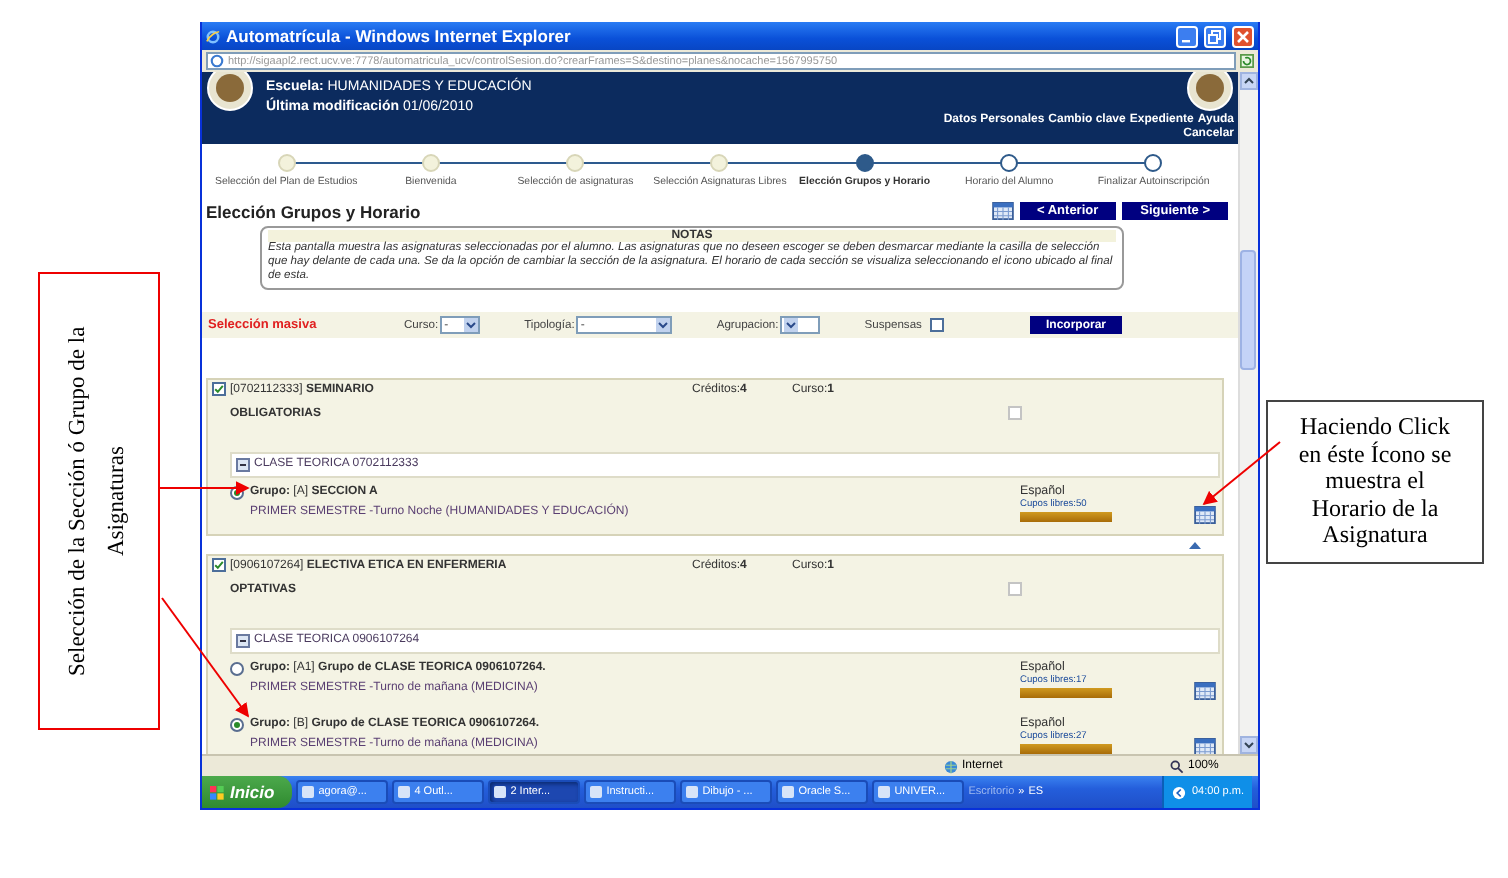 The height and width of the screenshot is (878, 1508). What do you see at coordinates (1179, 792) in the screenshot?
I see `tray-icon` at bounding box center [1179, 792].